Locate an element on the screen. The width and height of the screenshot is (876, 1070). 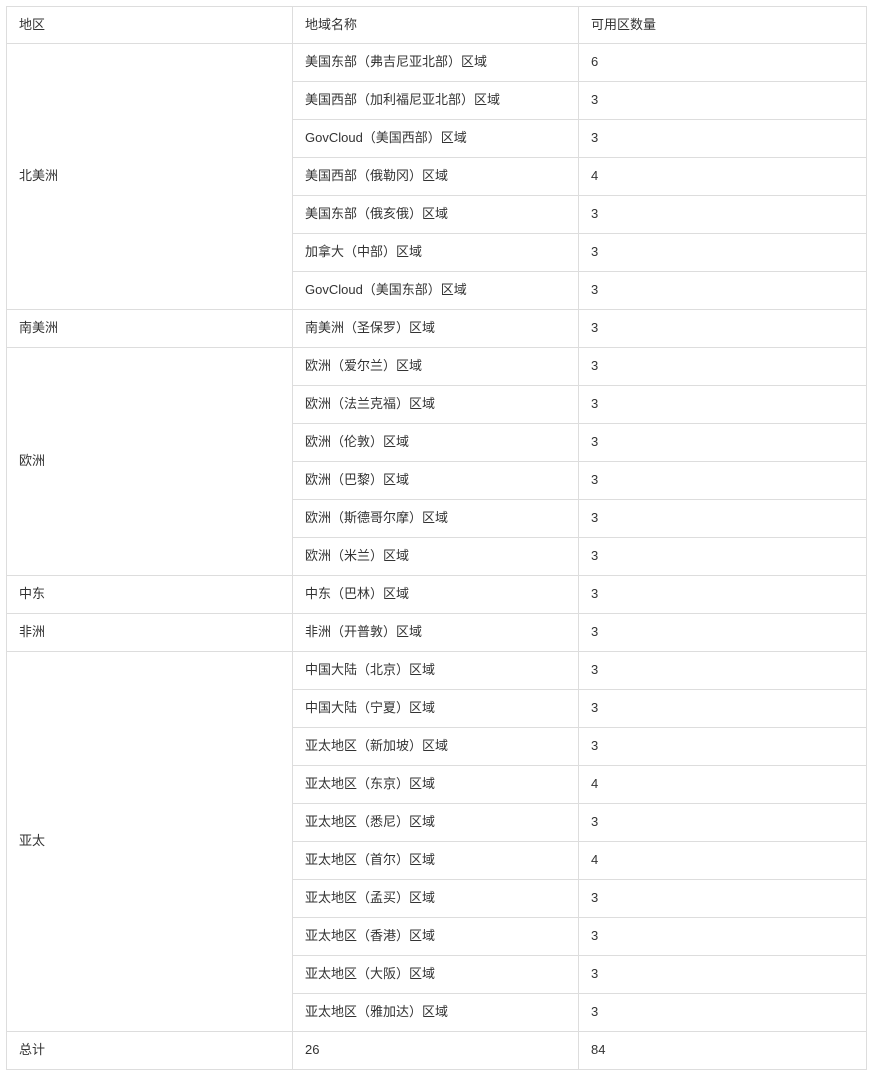
region-name-cell: 非洲（开普敦）区域 is located at coordinates (435, 632).